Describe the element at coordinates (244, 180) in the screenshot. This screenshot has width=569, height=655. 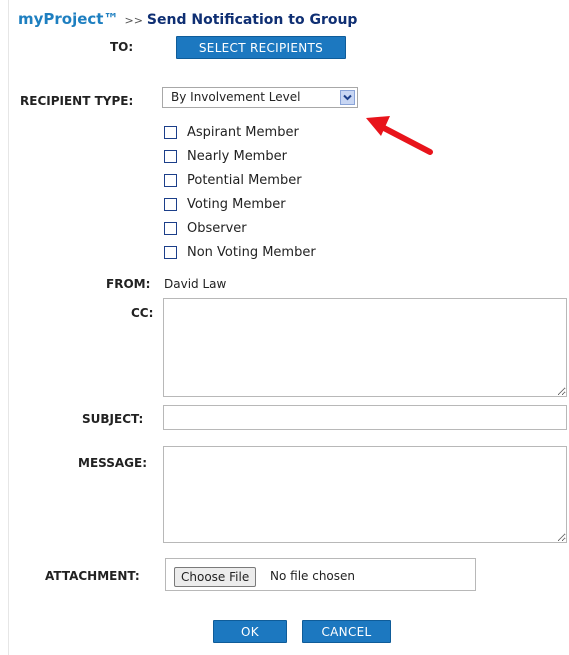
I see `checkbox-label: Potential Member` at that location.